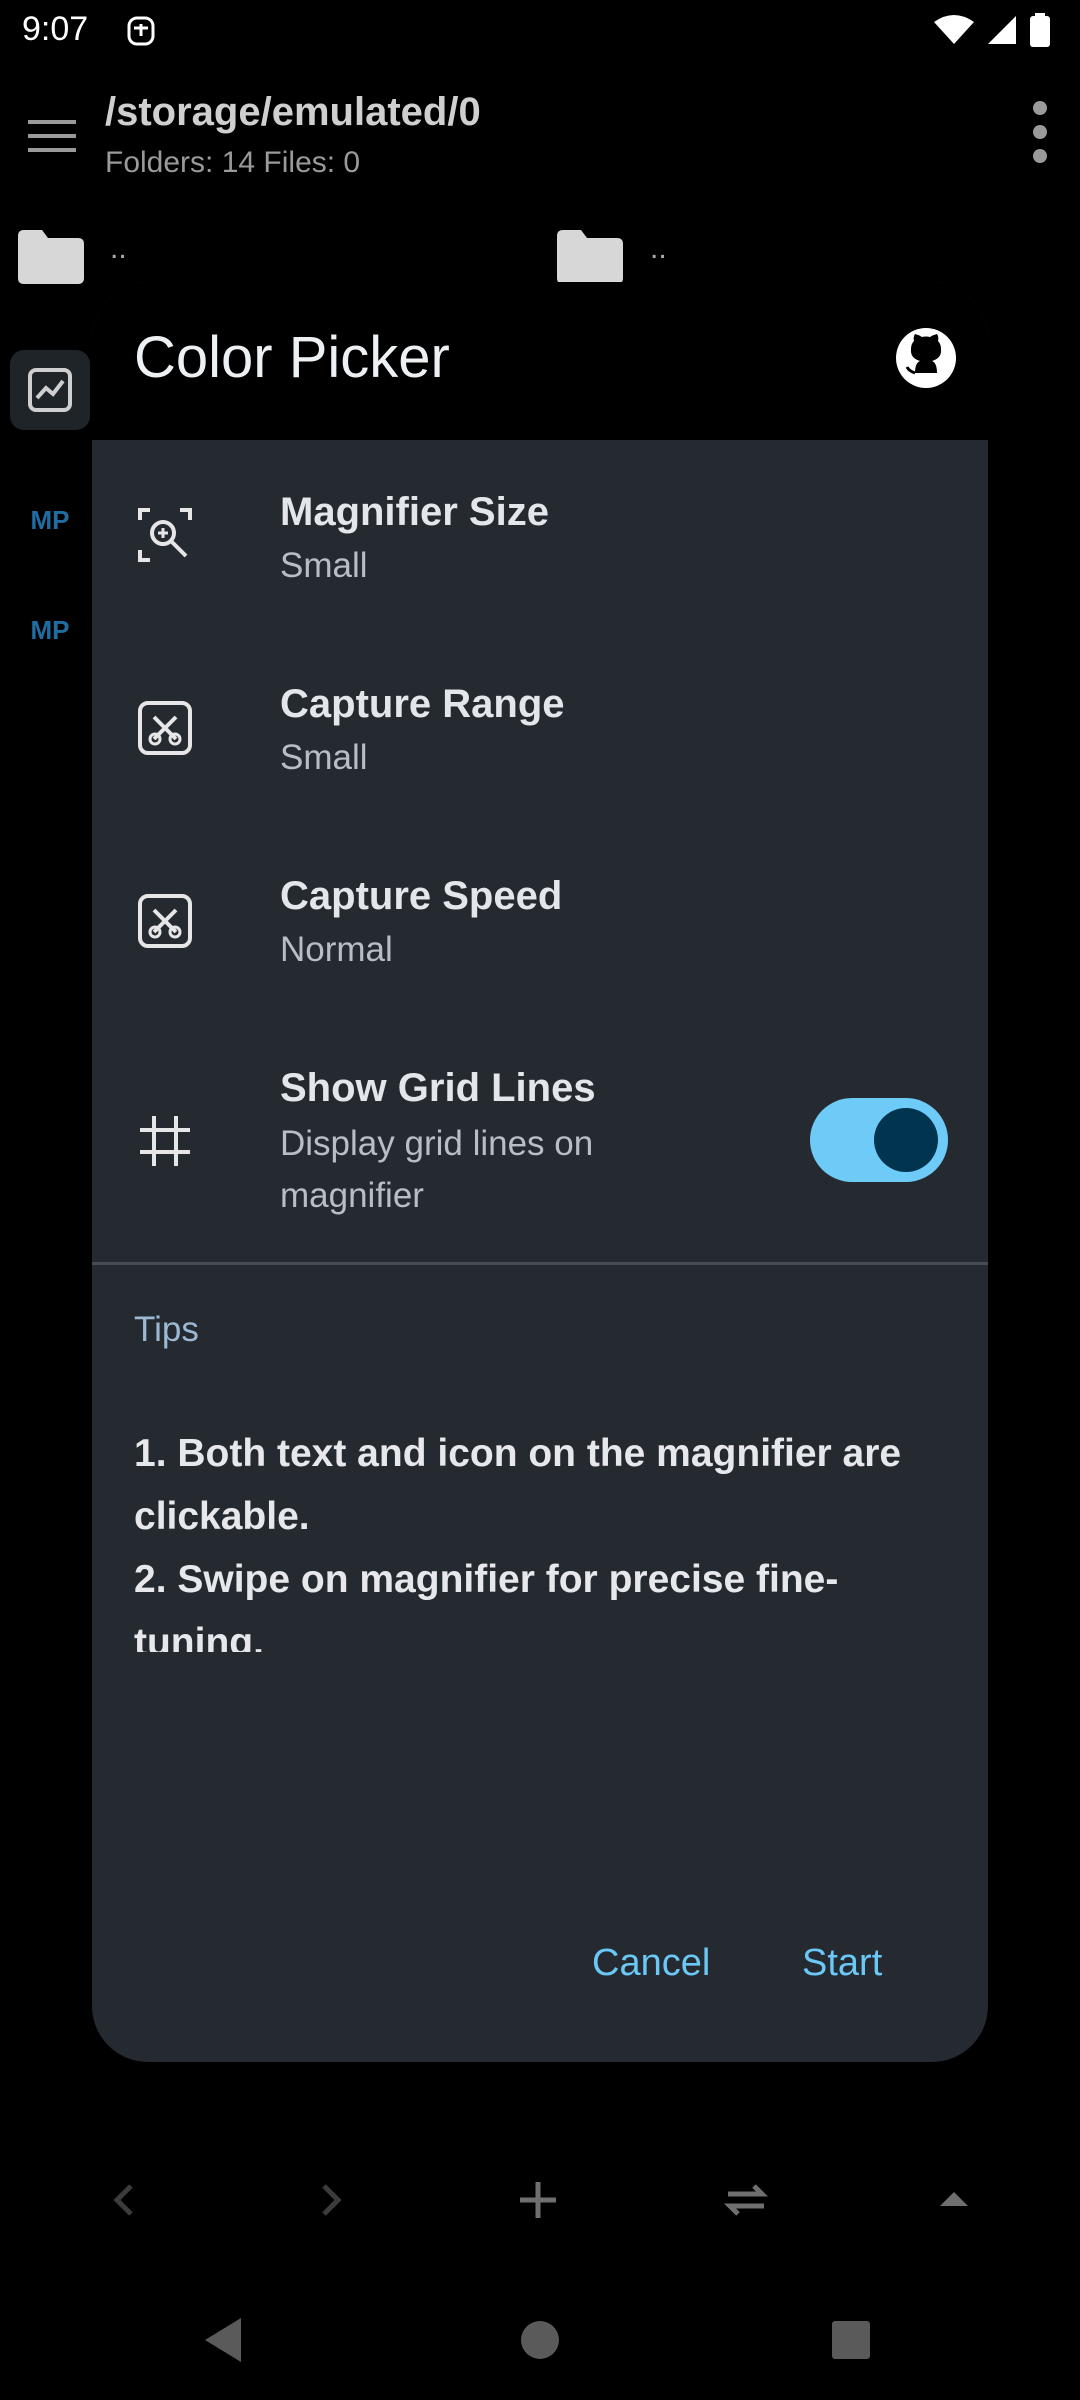 The height and width of the screenshot is (2400, 1080). Describe the element at coordinates (165, 1141) in the screenshot. I see `grid-icon` at that location.